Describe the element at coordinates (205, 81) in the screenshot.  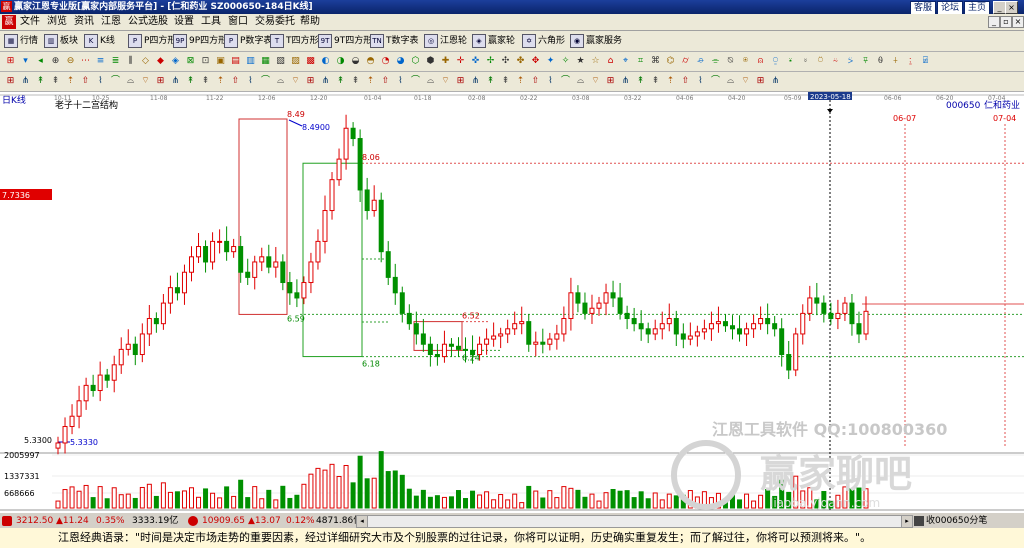
I see `indicator-tool-13-icon: ⇞` at that location.